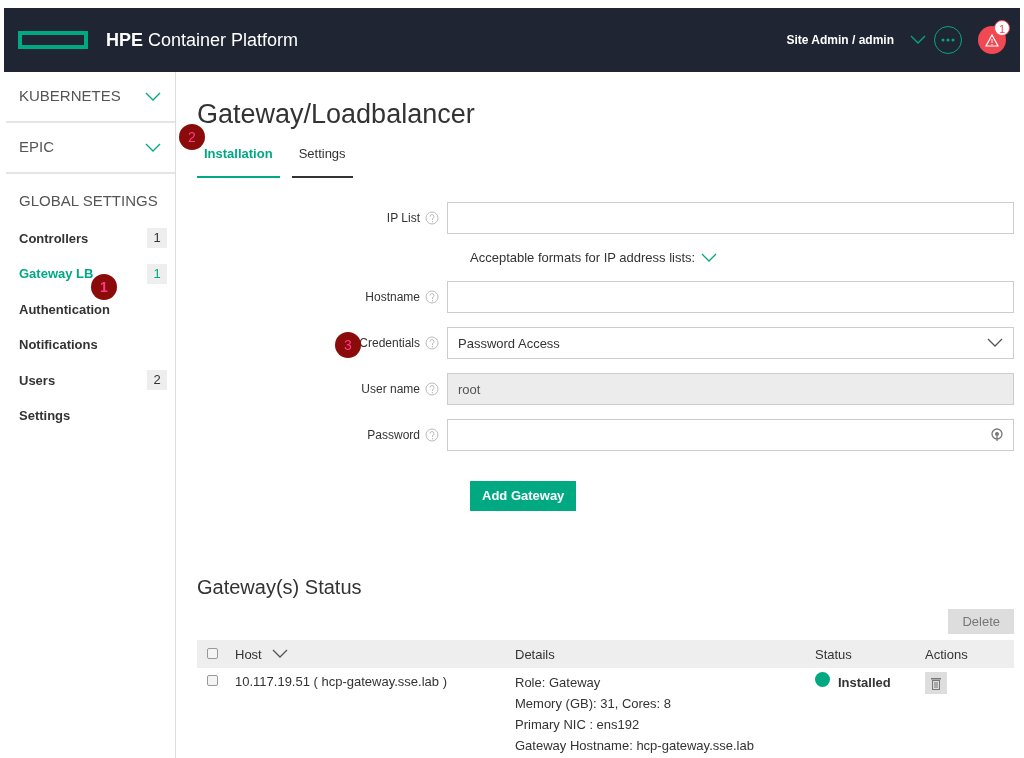 The height and width of the screenshot is (758, 1024). I want to click on count-badge: 2, so click(157, 380).